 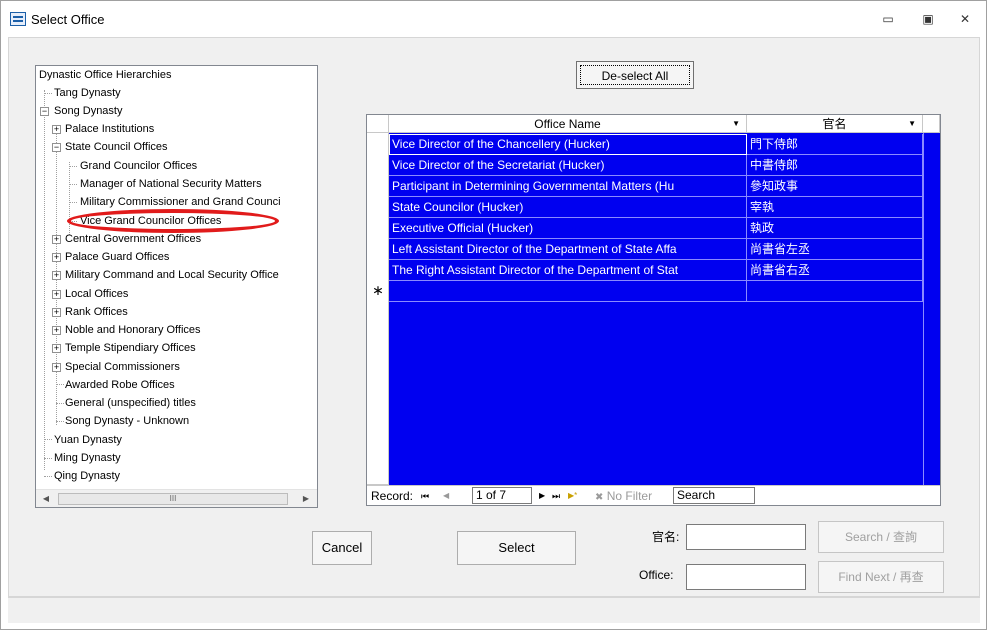 What do you see at coordinates (425, 496) in the screenshot?
I see `first-record-icon: ⏮` at bounding box center [425, 496].